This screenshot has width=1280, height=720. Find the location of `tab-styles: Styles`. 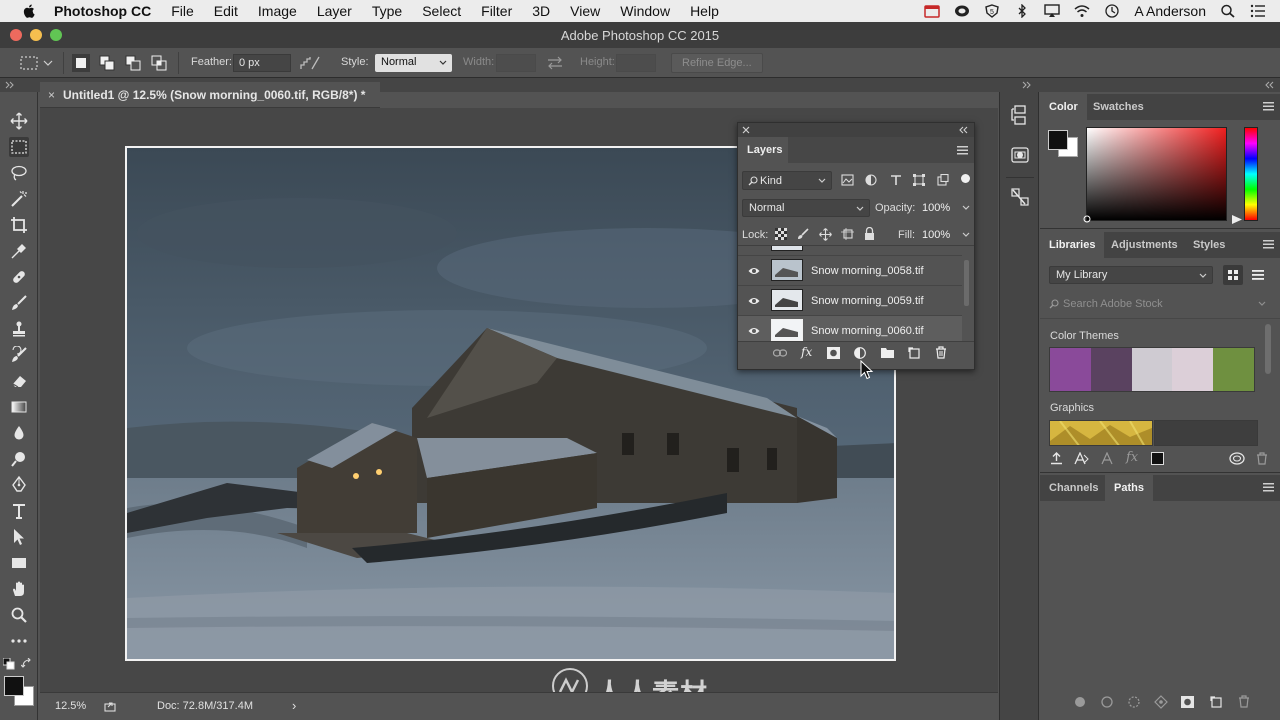

tab-styles: Styles is located at coordinates (1209, 245).